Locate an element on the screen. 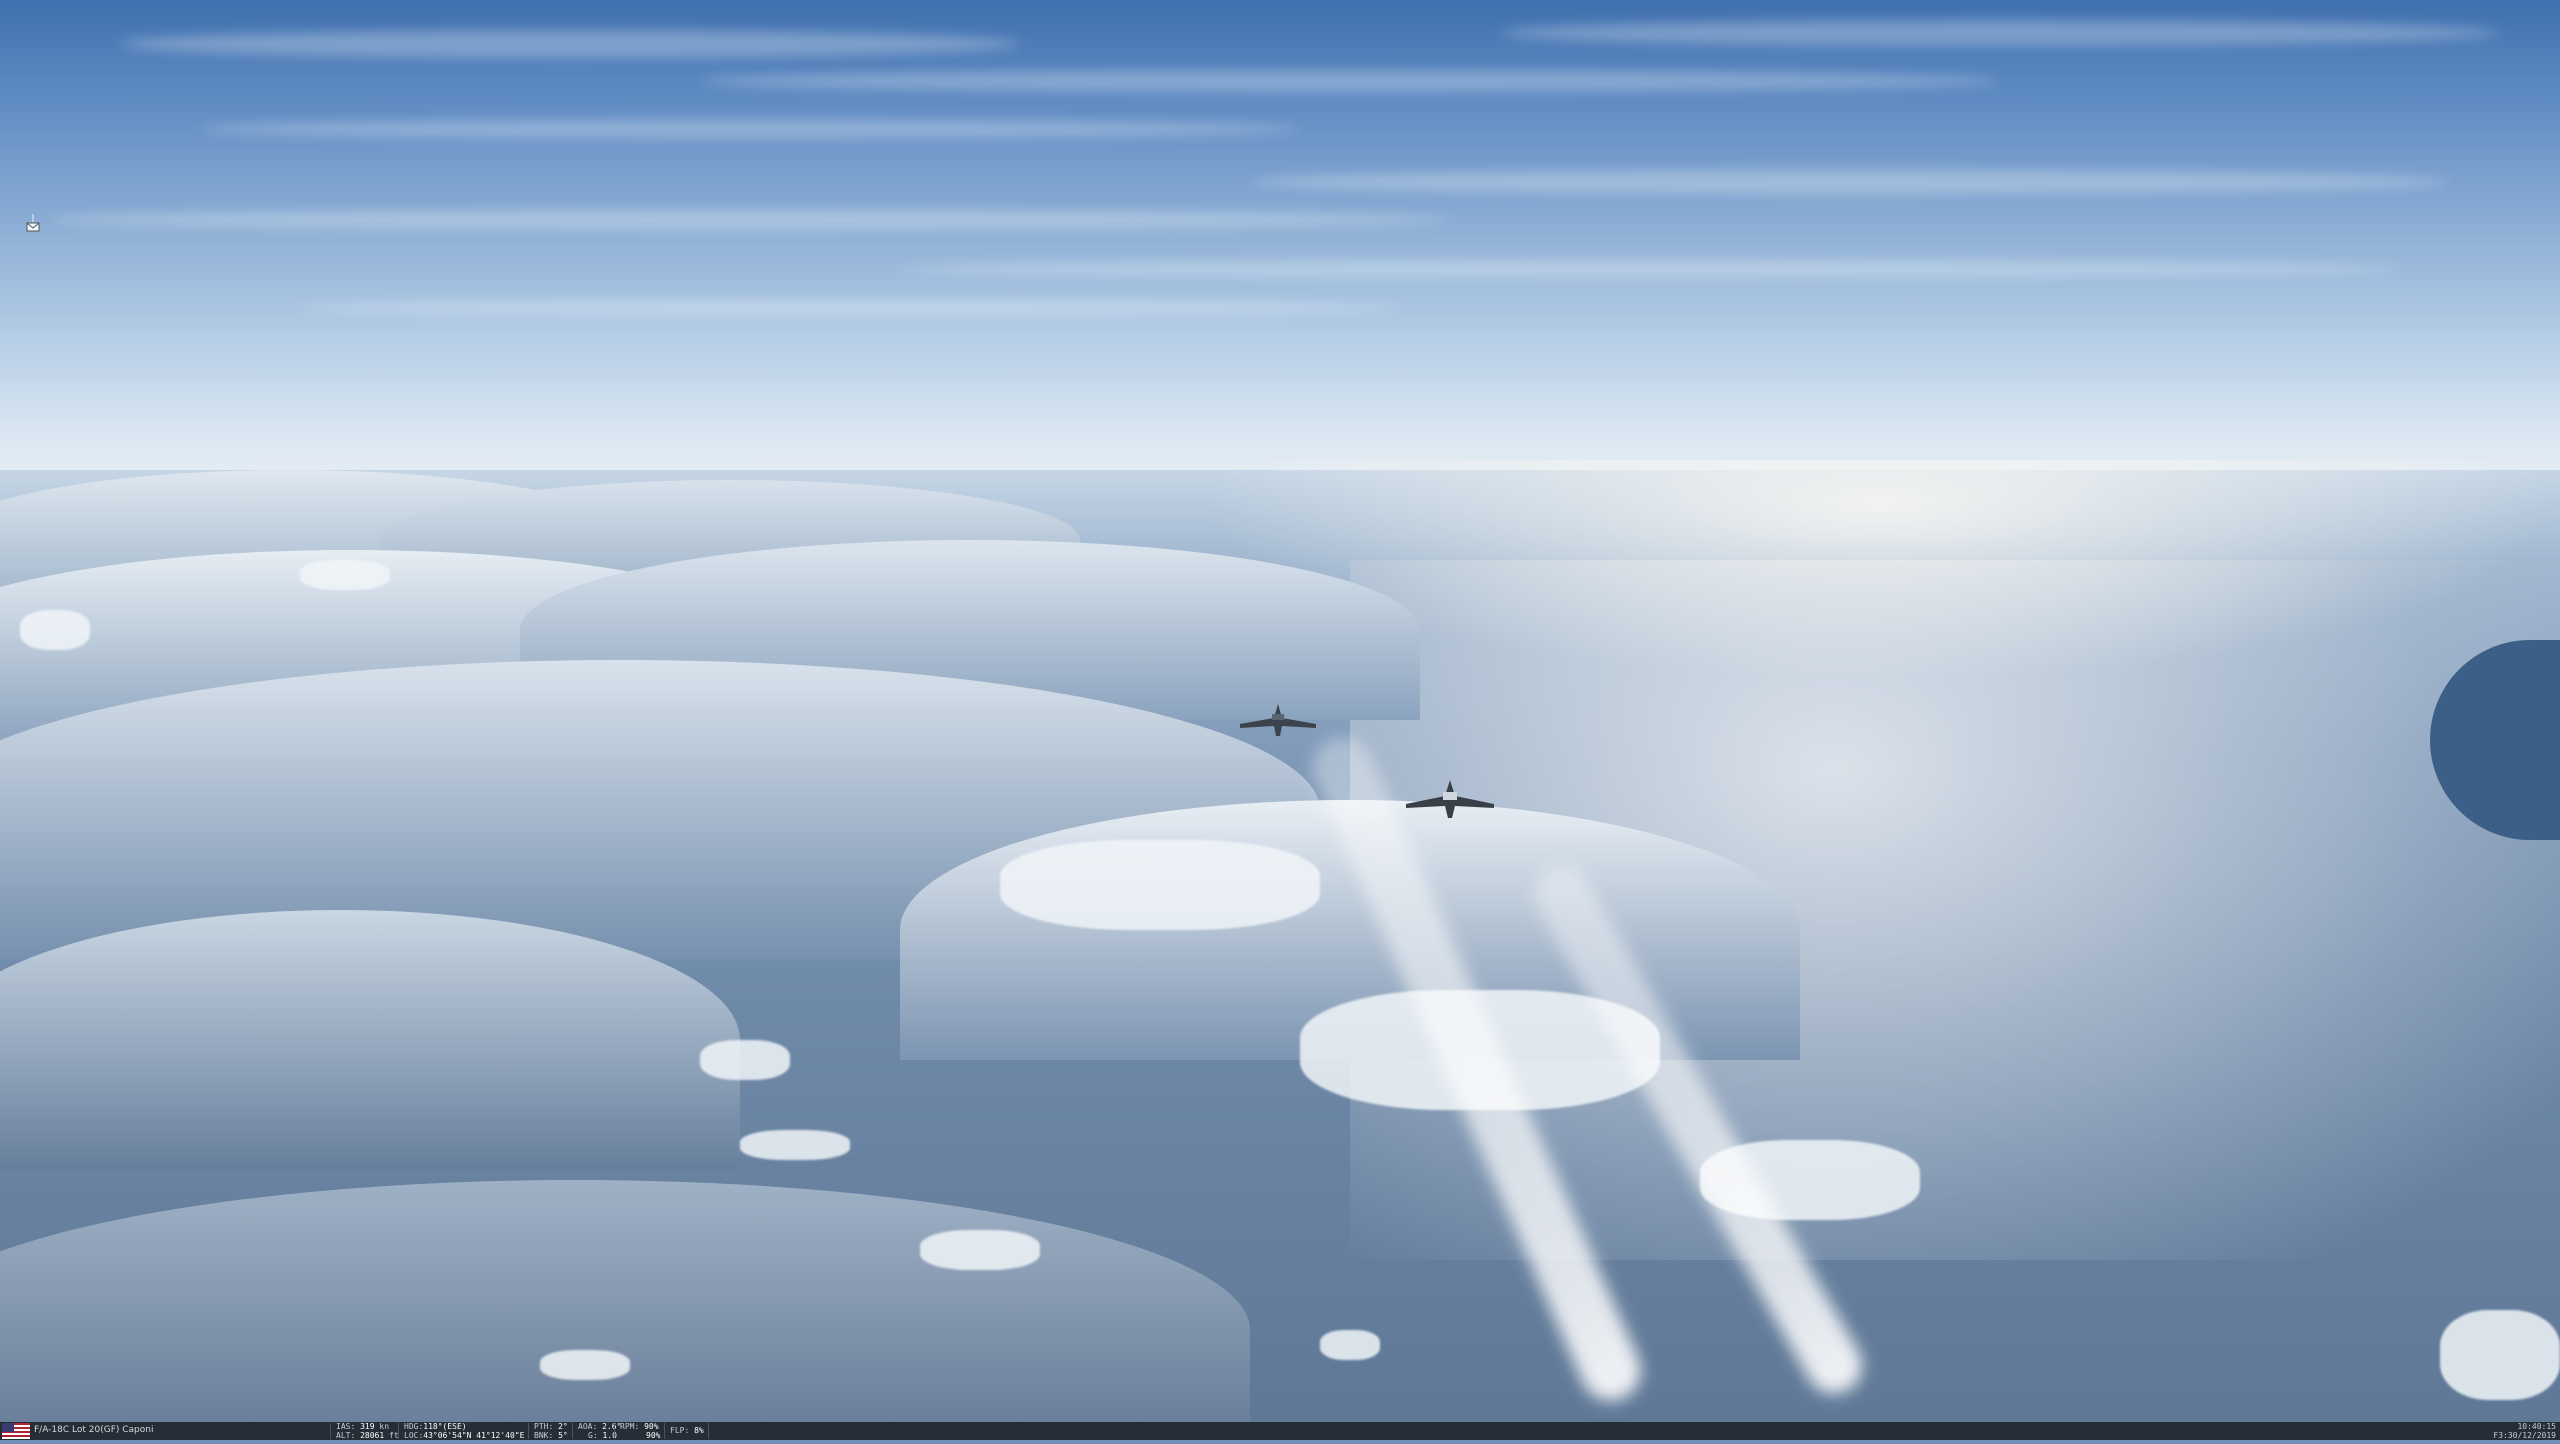 This screenshot has height=1444, width=2560. loc-label: LOC: is located at coordinates (414, 1435).